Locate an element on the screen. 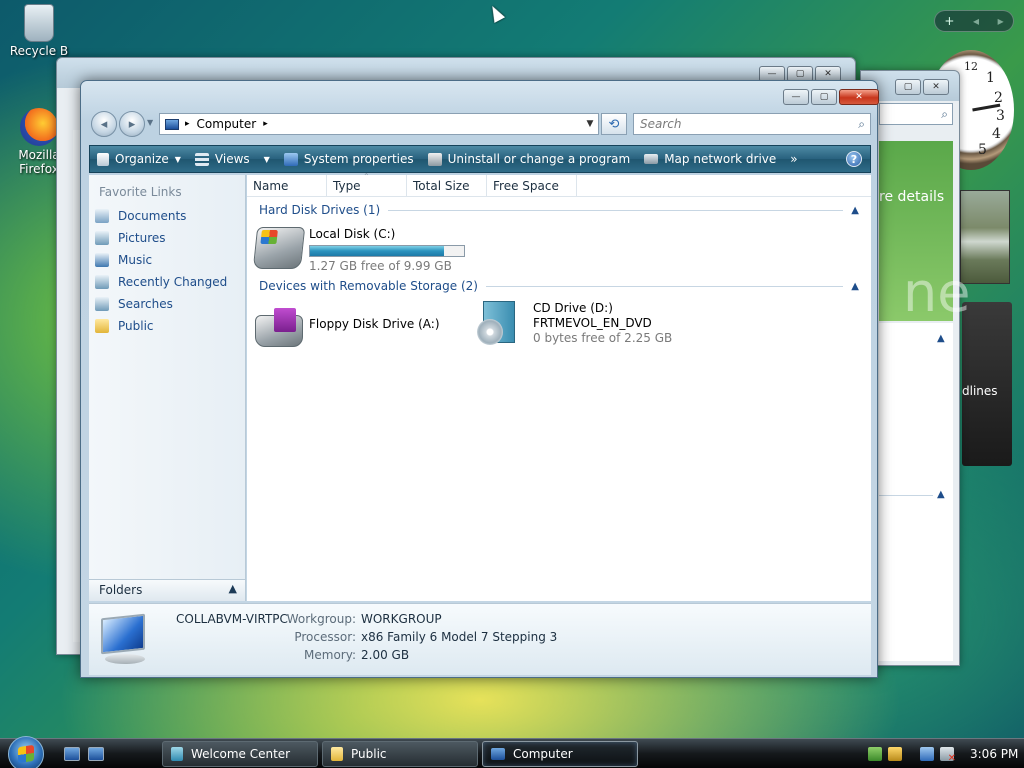  task-label: Welcome Center is located at coordinates (241, 754).